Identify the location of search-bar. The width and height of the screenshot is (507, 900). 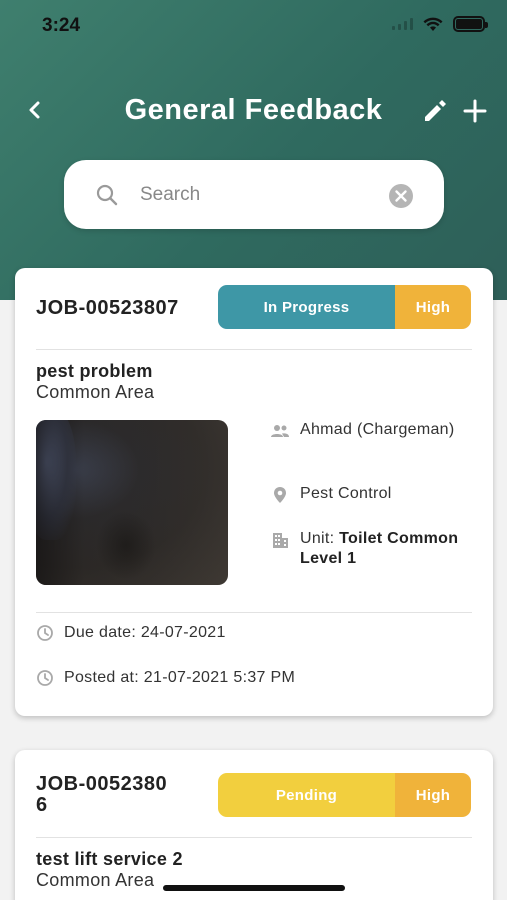
(254, 194).